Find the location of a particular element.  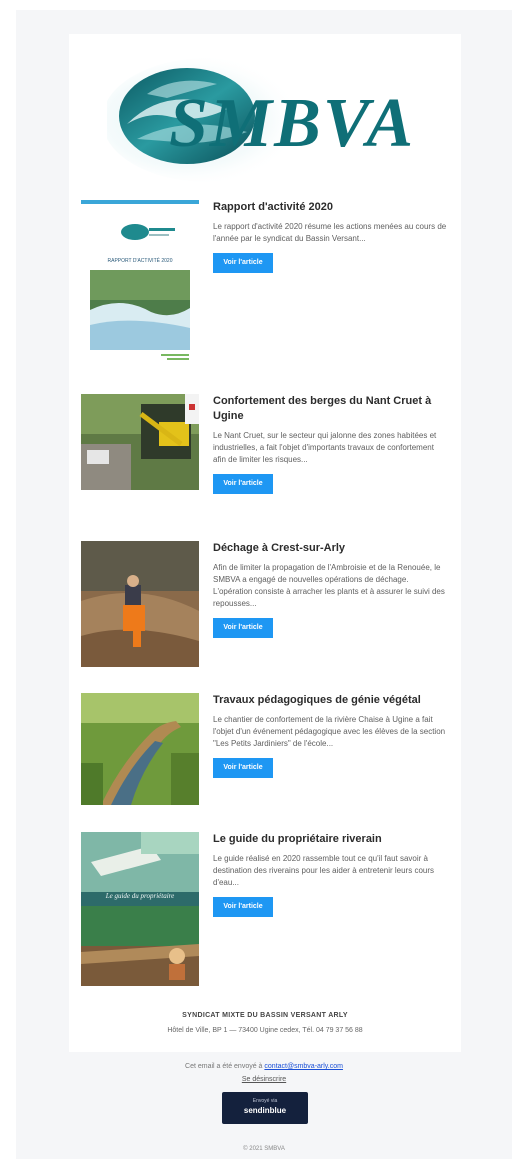

article-title: Travaux pédagogiques de génie végétal is located at coordinates (330, 700).